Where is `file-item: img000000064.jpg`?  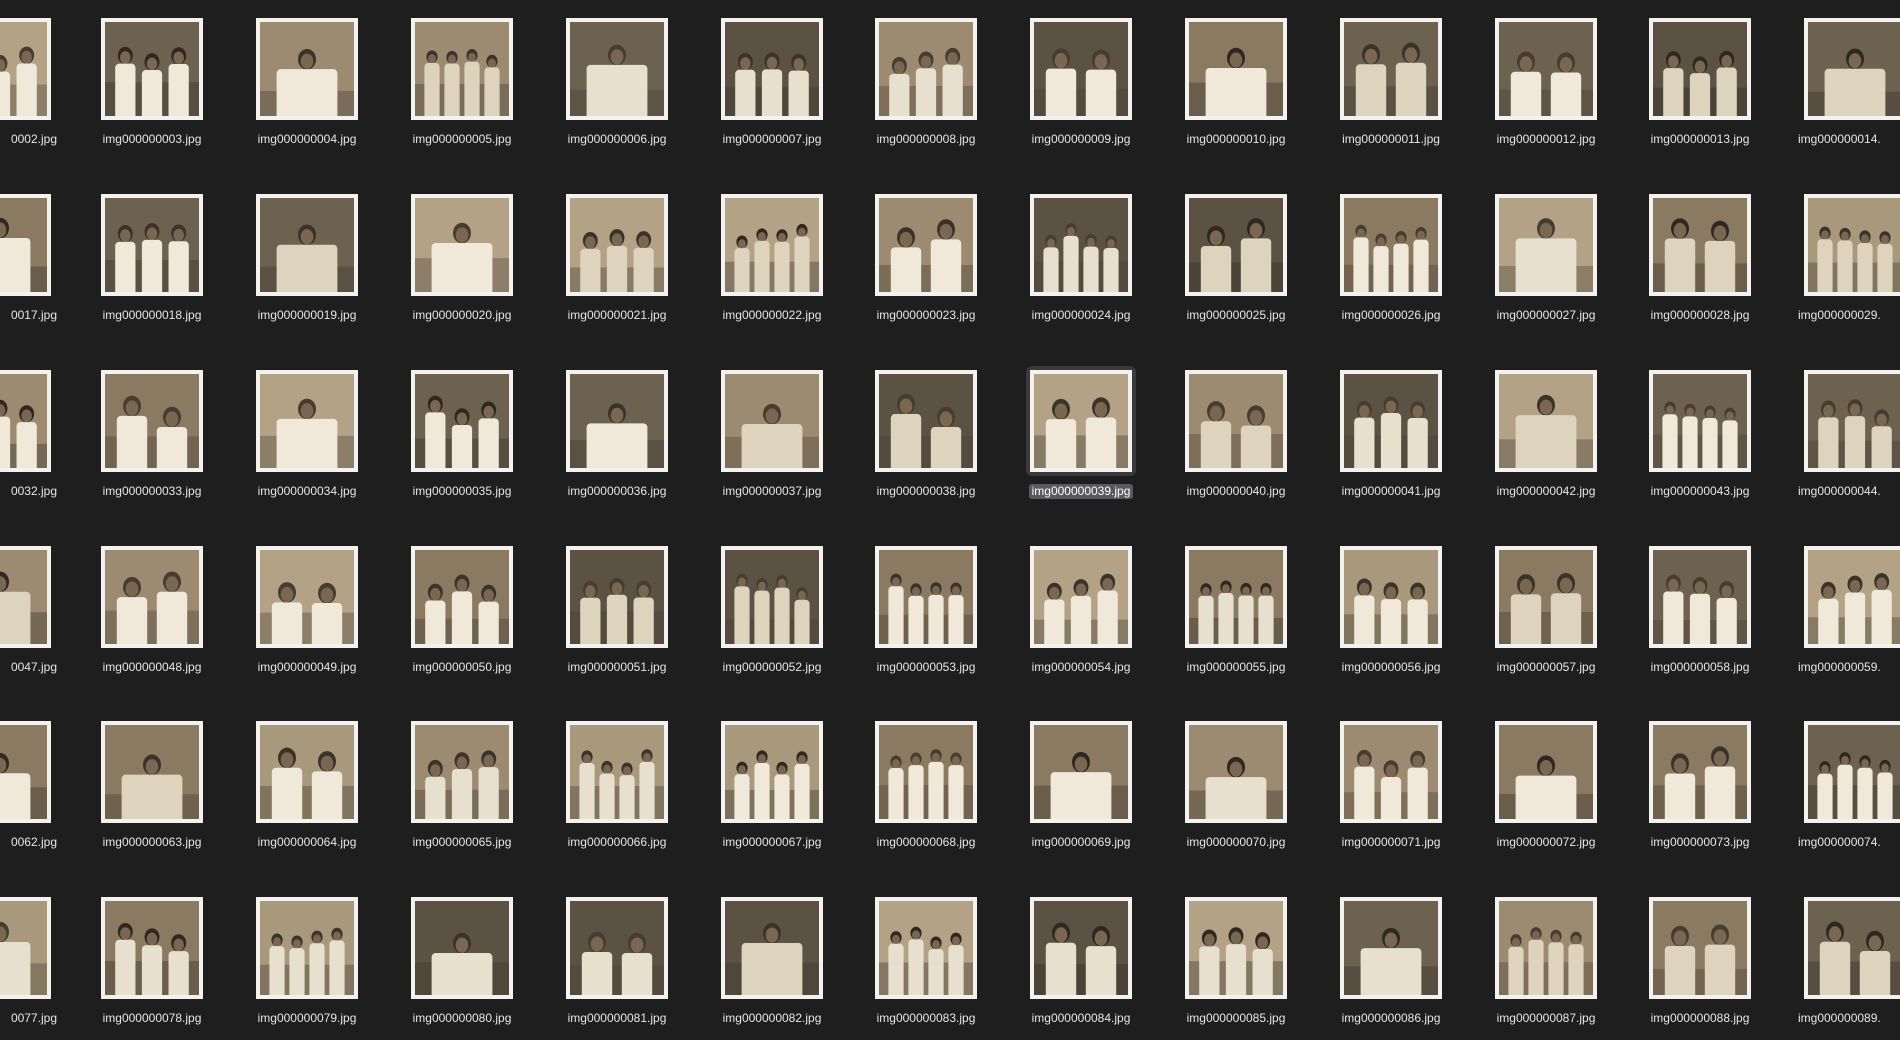 file-item: img000000064.jpg is located at coordinates (307, 792).